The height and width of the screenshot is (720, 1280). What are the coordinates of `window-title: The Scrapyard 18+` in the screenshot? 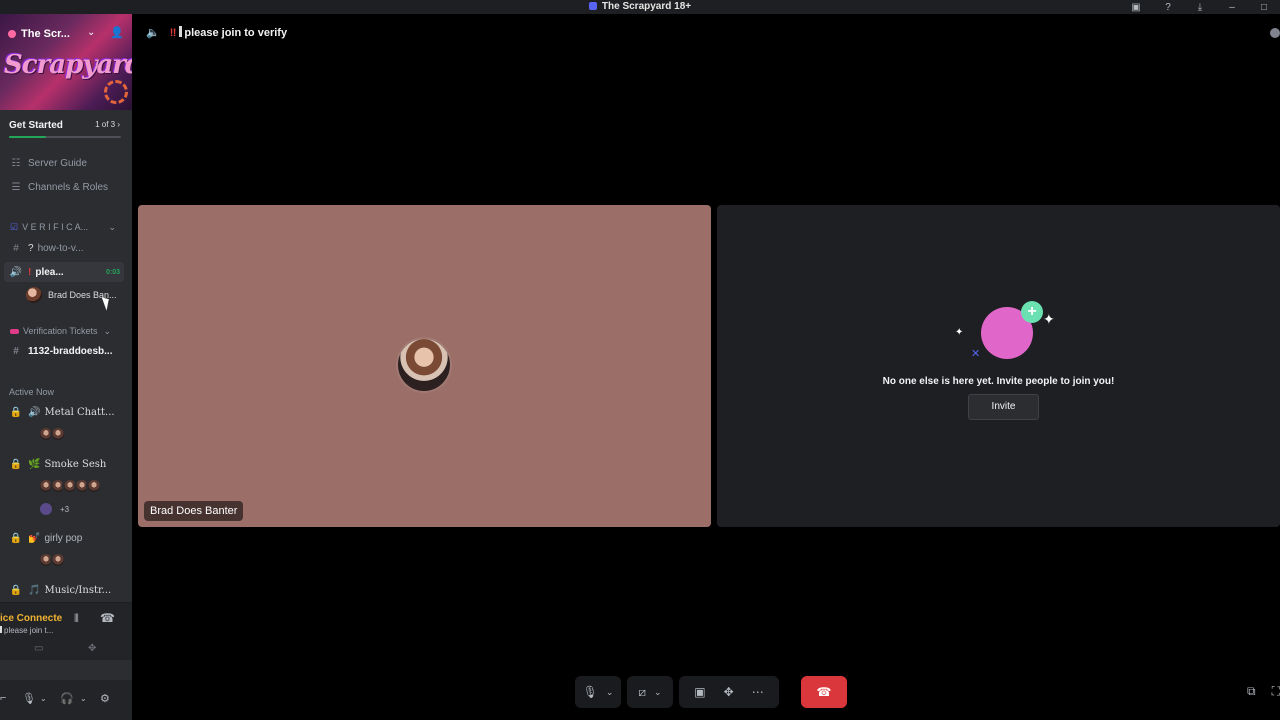 It's located at (640, 6).